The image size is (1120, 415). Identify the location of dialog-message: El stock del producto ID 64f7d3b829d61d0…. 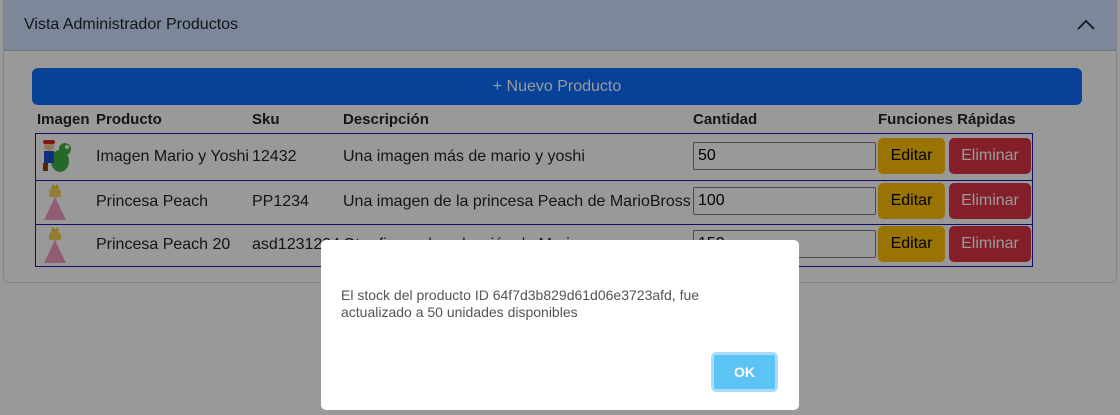
(520, 303).